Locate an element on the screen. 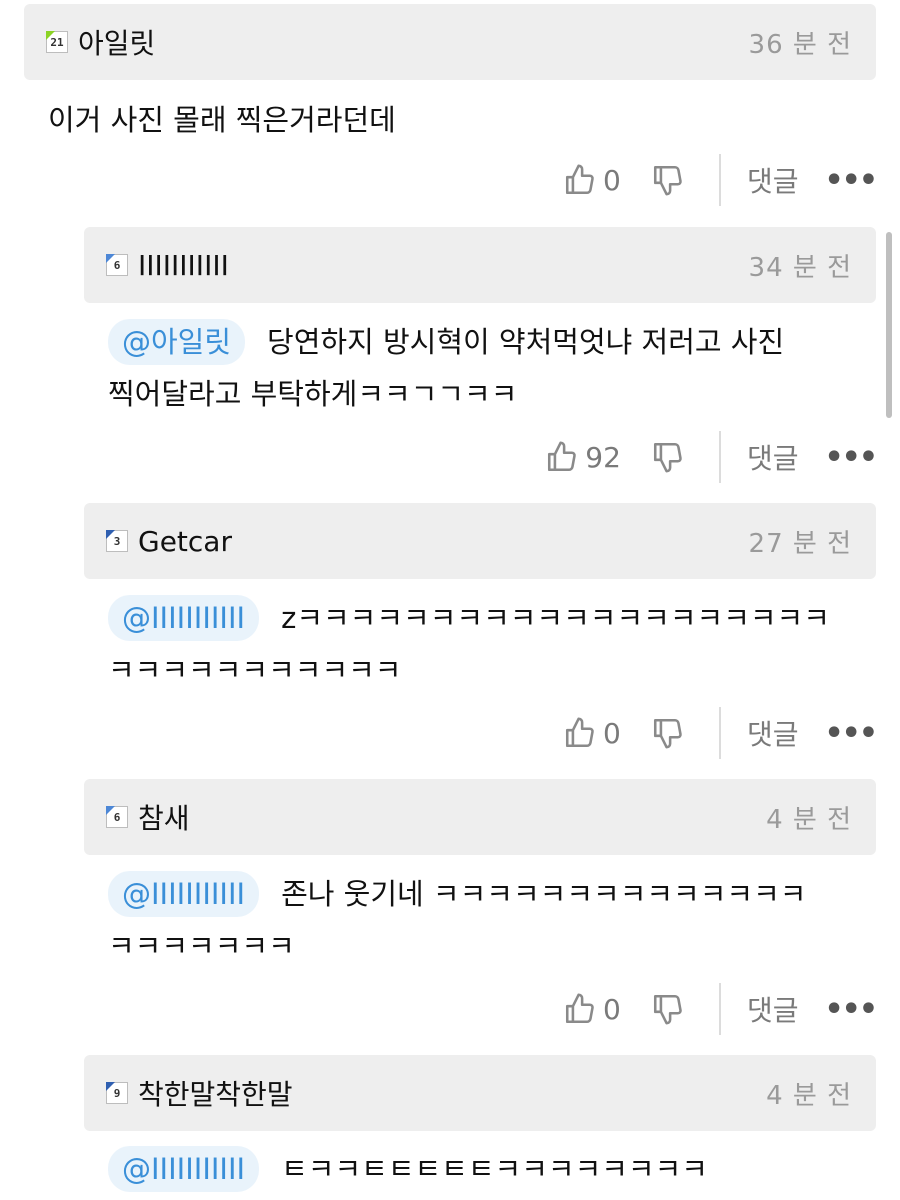 Image resolution: width=900 pixels, height=1200 pixels. comment-text: 존나 웃기네 ㅋㅋㅋㅋㅋㅋㅋㅋㅋㅋㅋㅋㅋㅋ is located at coordinates (544, 894).